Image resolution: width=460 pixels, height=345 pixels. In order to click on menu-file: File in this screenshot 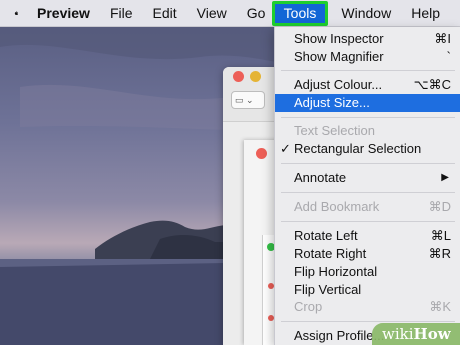, I will do `click(121, 13)`.